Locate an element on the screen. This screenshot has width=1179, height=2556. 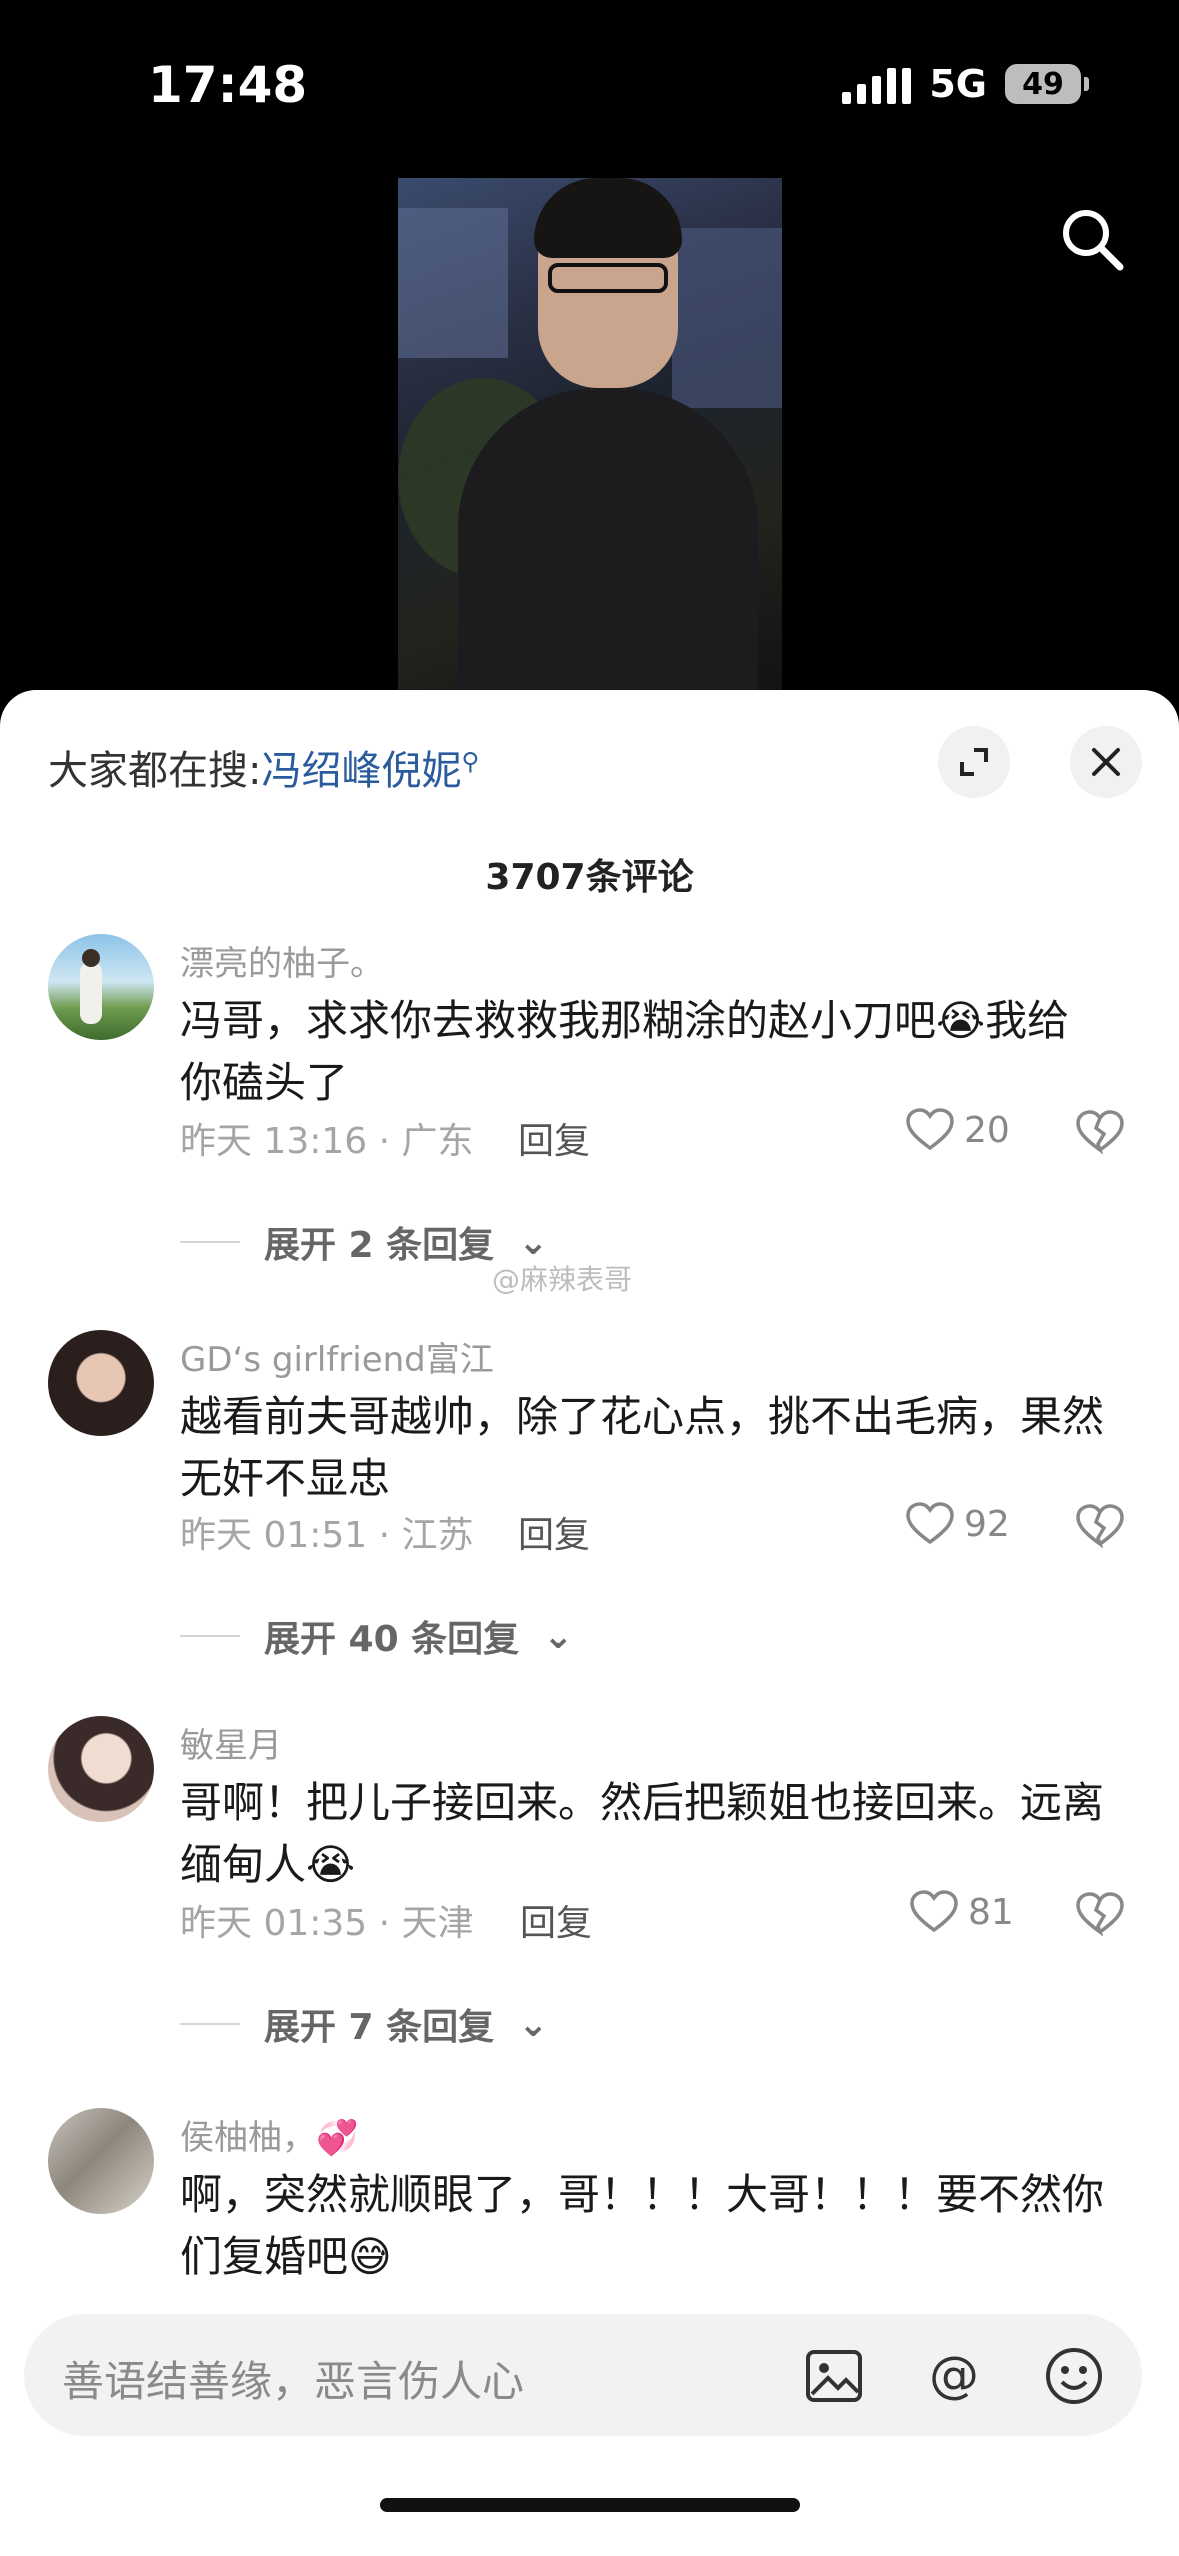
battery-icon: 49 is located at coordinates (1047, 84).